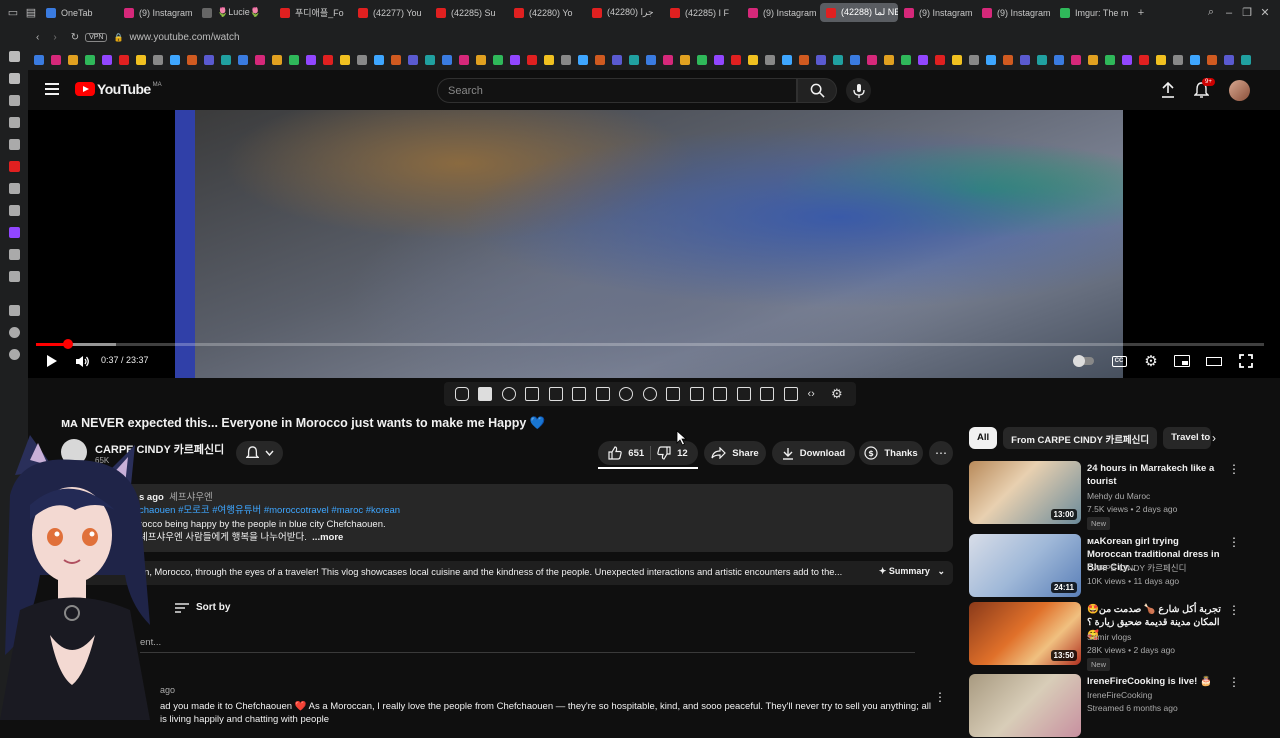 The width and height of the screenshot is (1280, 738). I want to click on popout-icon, so click(579, 394).